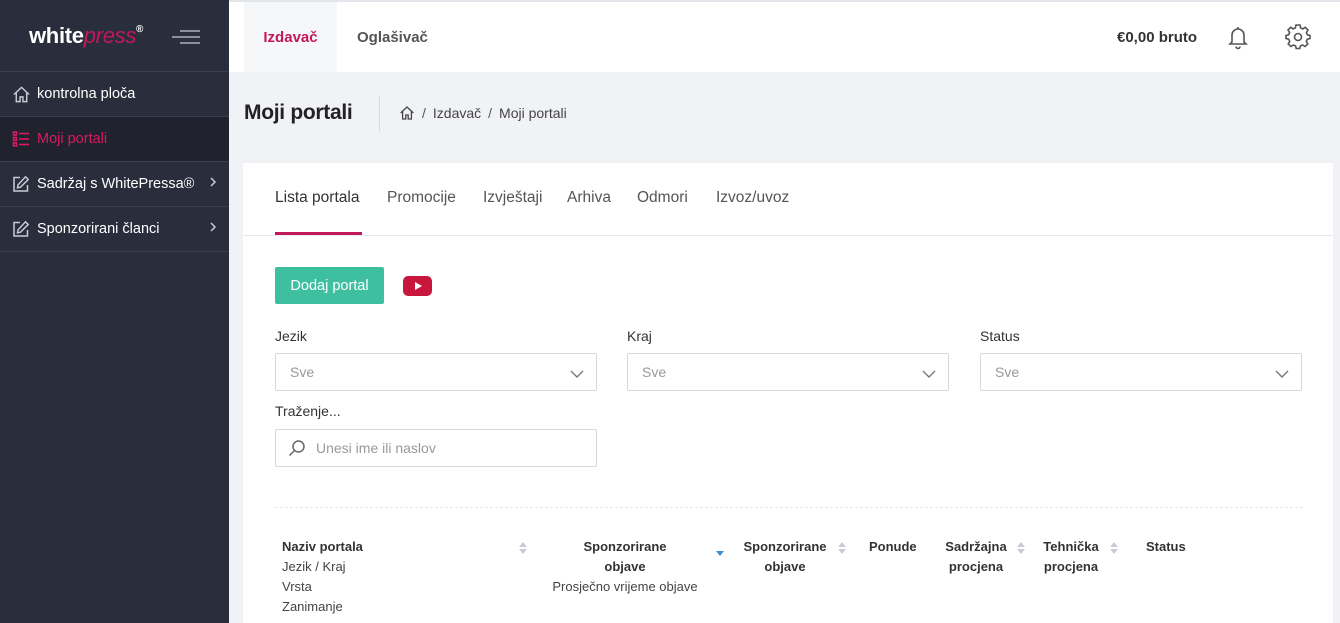 This screenshot has width=1340, height=623. Describe the element at coordinates (421, 198) in the screenshot. I see `tab-promotions: Promocije` at that location.